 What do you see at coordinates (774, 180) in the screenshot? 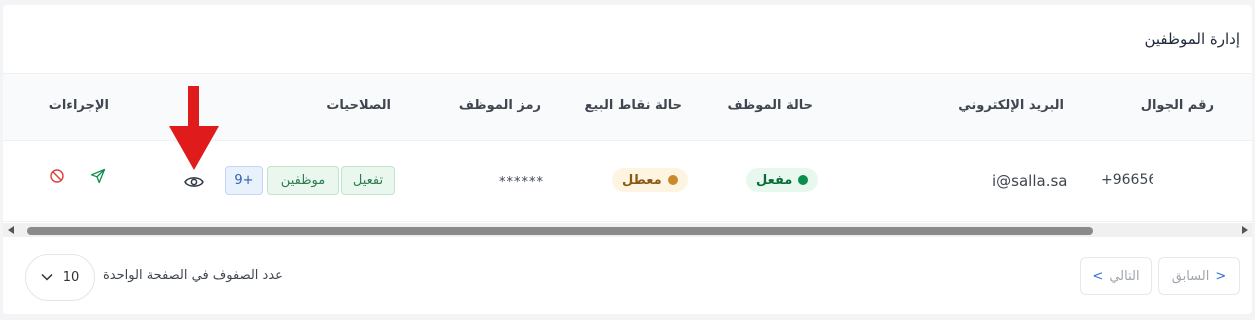
I see `employee-status-text: مفعل` at bounding box center [774, 180].